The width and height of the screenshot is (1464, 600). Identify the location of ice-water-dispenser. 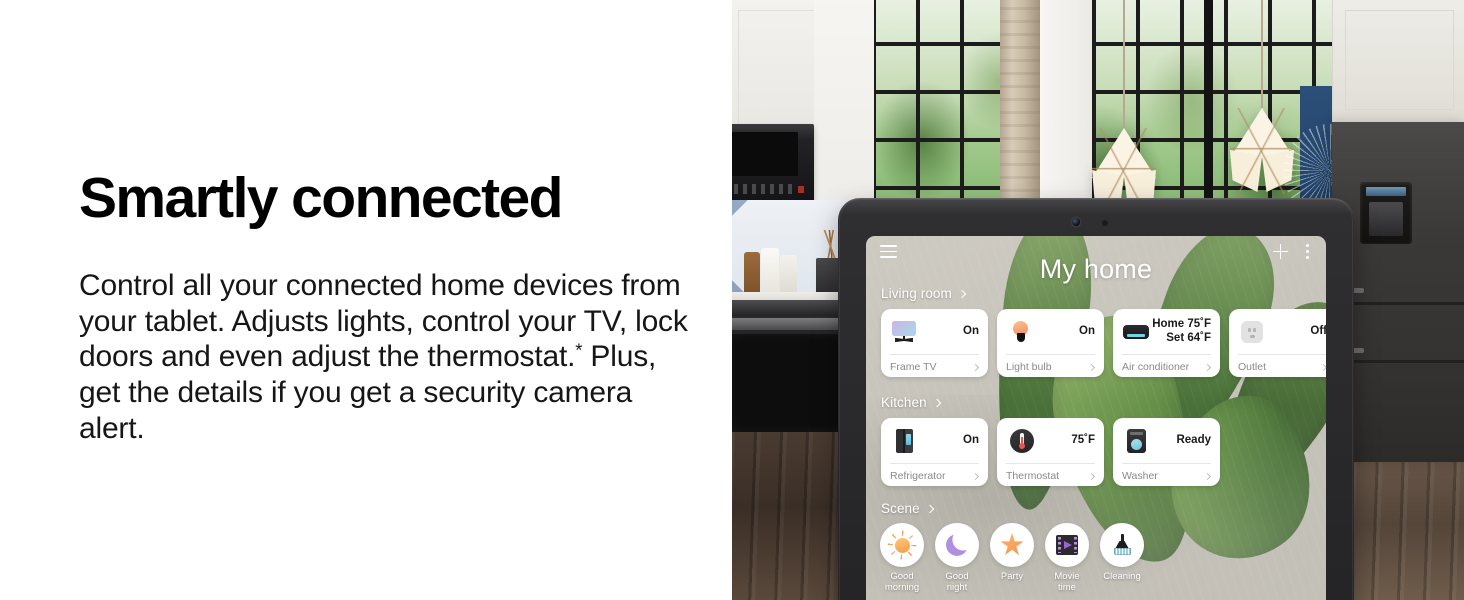
(1386, 213).